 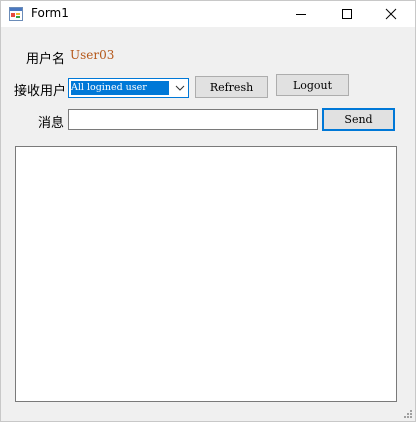 I want to click on username-value: User03, so click(x=92, y=55).